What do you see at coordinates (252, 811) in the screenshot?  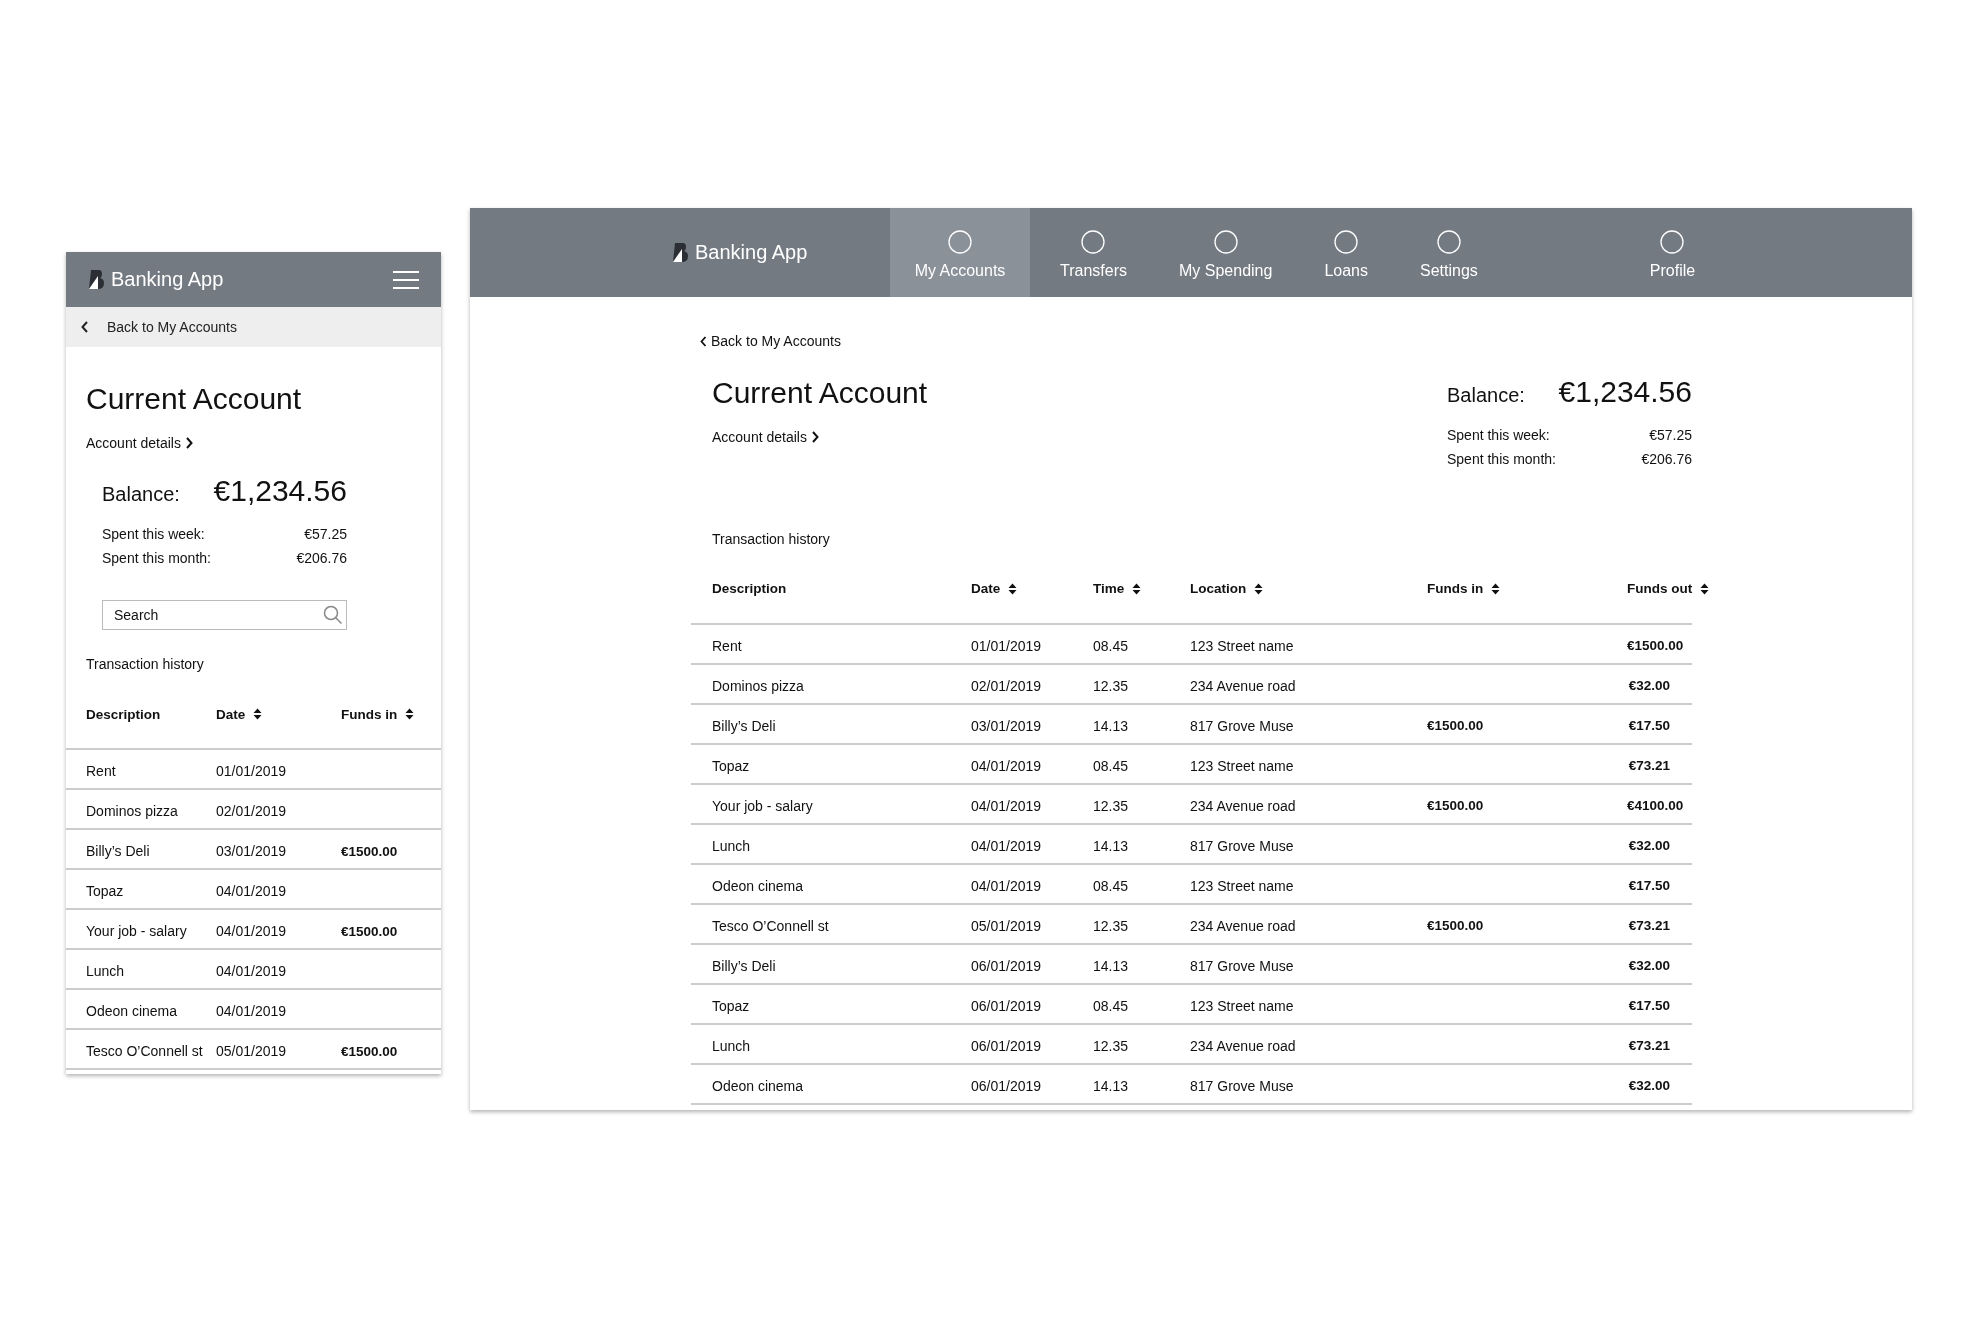 I see `table-cell-text: 02/01/2019` at bounding box center [252, 811].